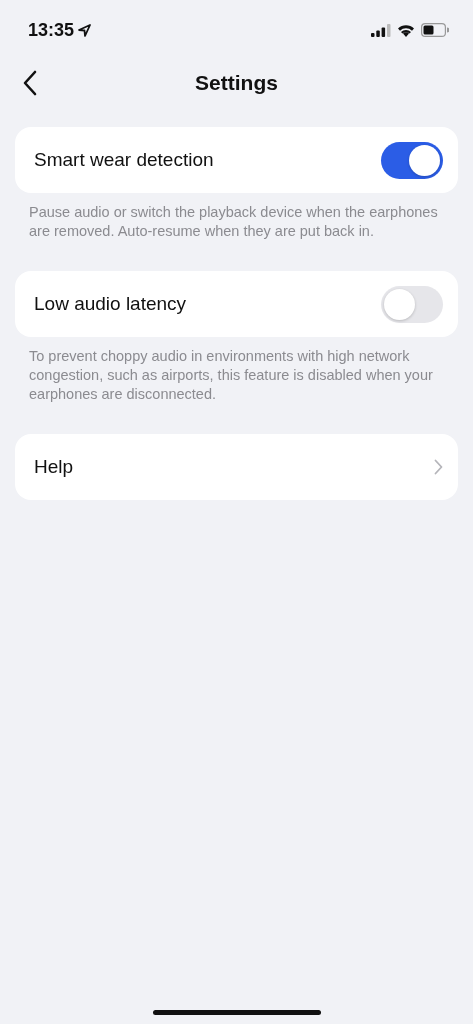  What do you see at coordinates (231, 375) in the screenshot?
I see `setting-description: To prevent choppy audio in environments with high network congestion, such as airports, this feature is disabled when your earphones are disconnected.` at bounding box center [231, 375].